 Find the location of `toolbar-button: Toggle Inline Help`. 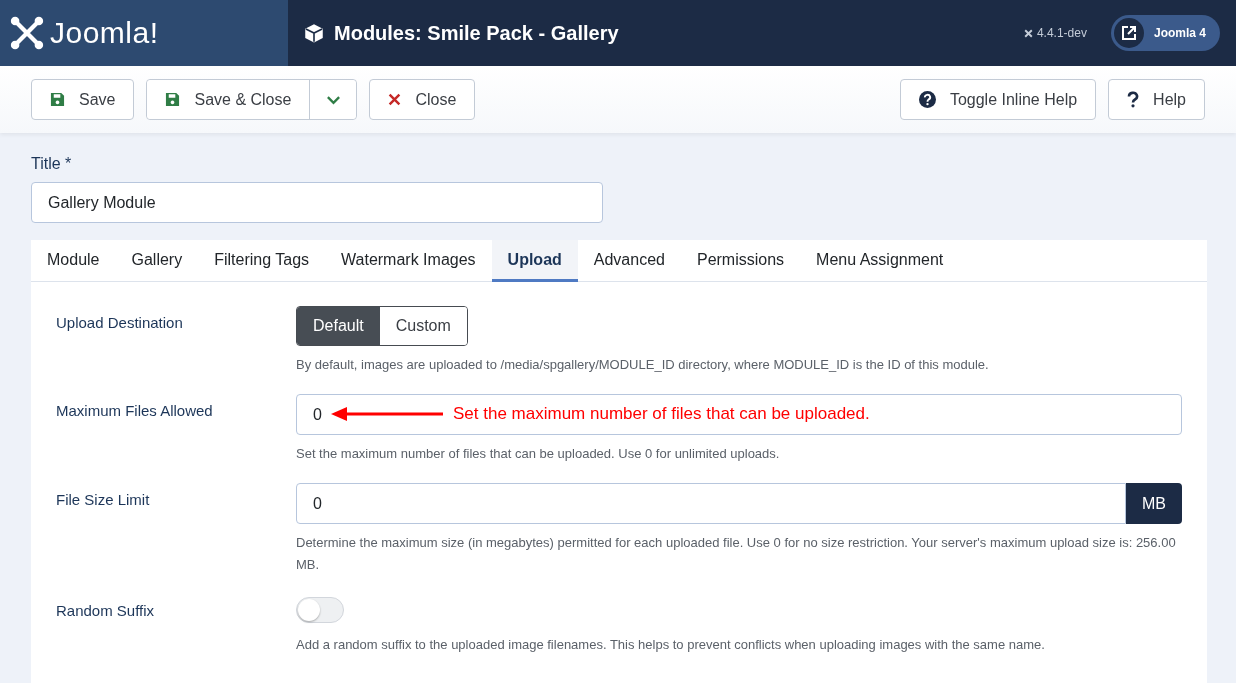

toolbar-button: Toggle Inline Help is located at coordinates (998, 99).